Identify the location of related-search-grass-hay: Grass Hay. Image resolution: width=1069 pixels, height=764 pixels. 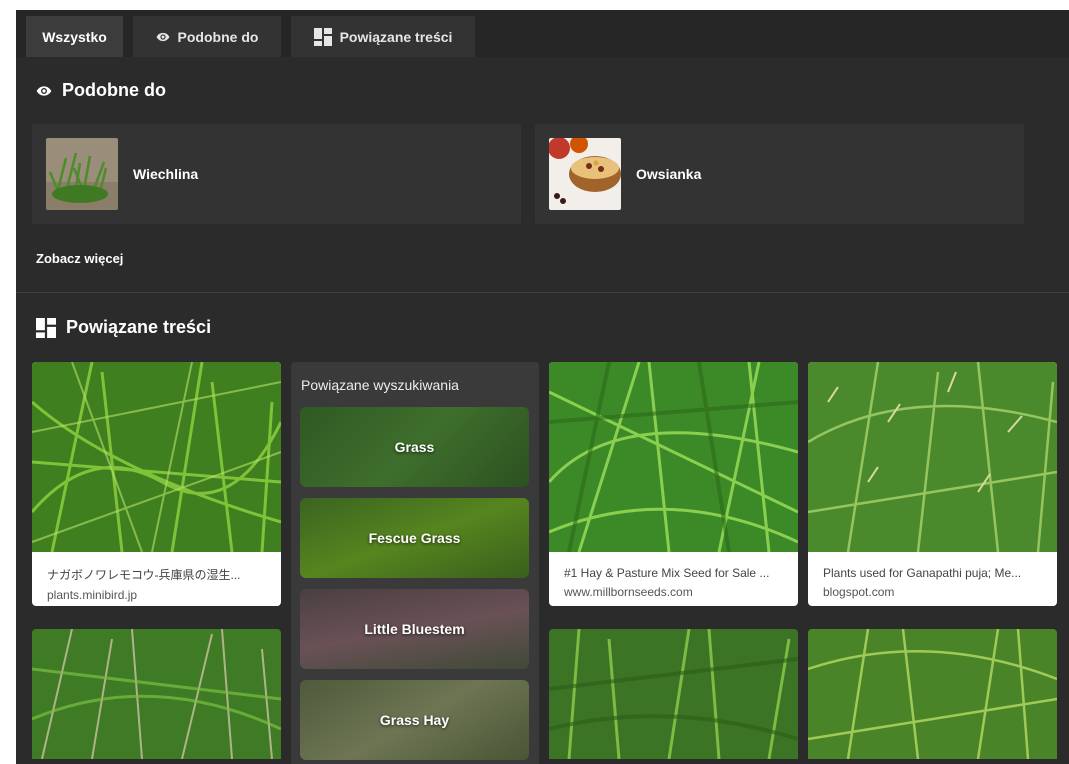
(414, 720).